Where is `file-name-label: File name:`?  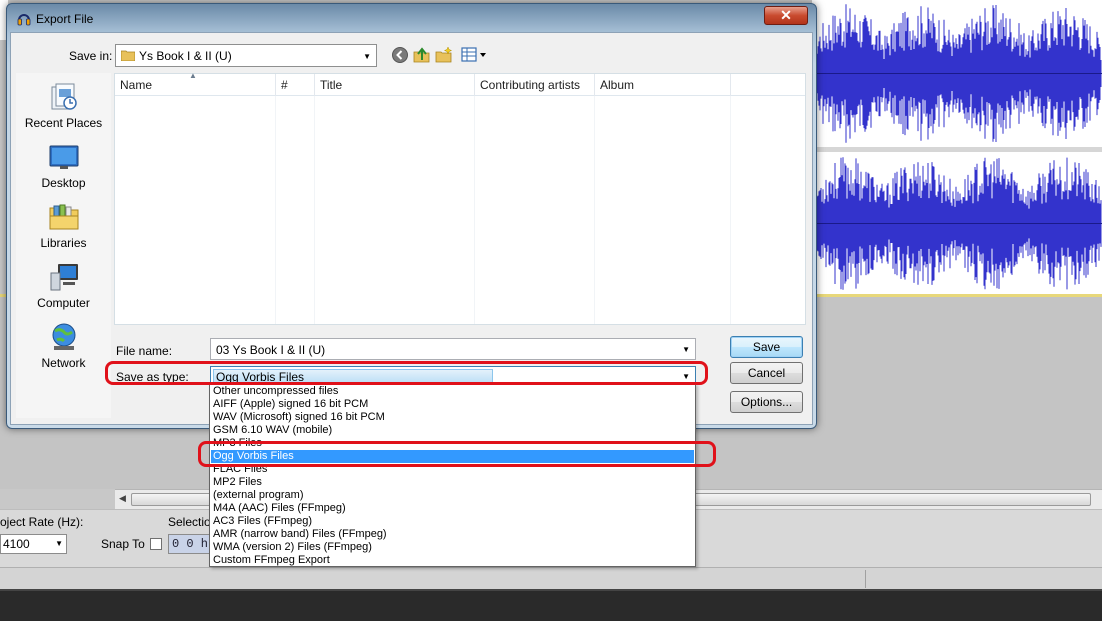 file-name-label: File name: is located at coordinates (144, 351).